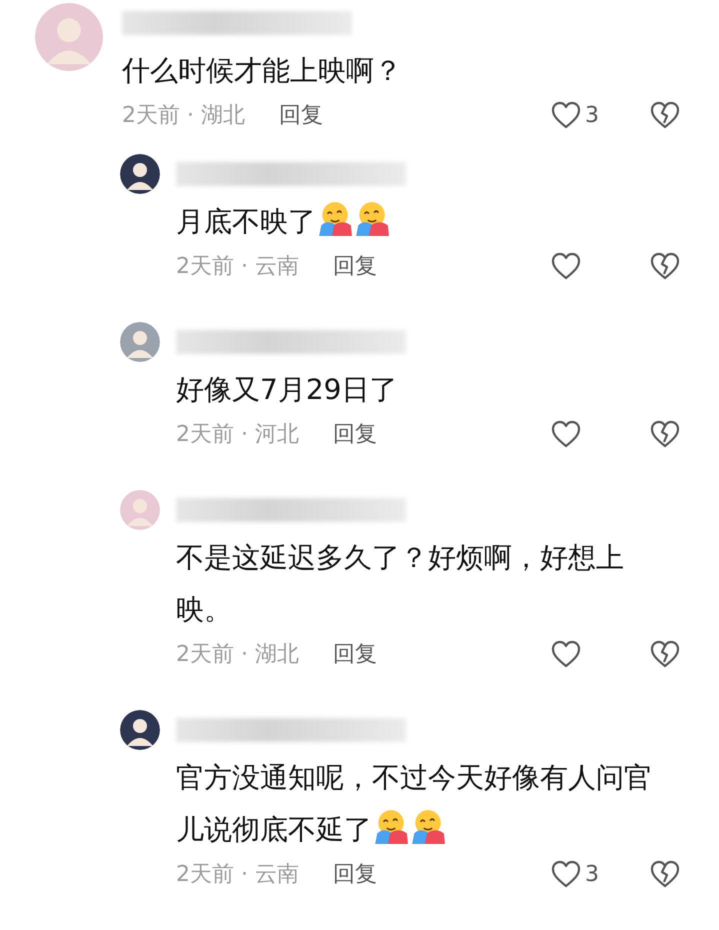  What do you see at coordinates (287, 390) in the screenshot?
I see `comment-text: 好像又7月29日了` at bounding box center [287, 390].